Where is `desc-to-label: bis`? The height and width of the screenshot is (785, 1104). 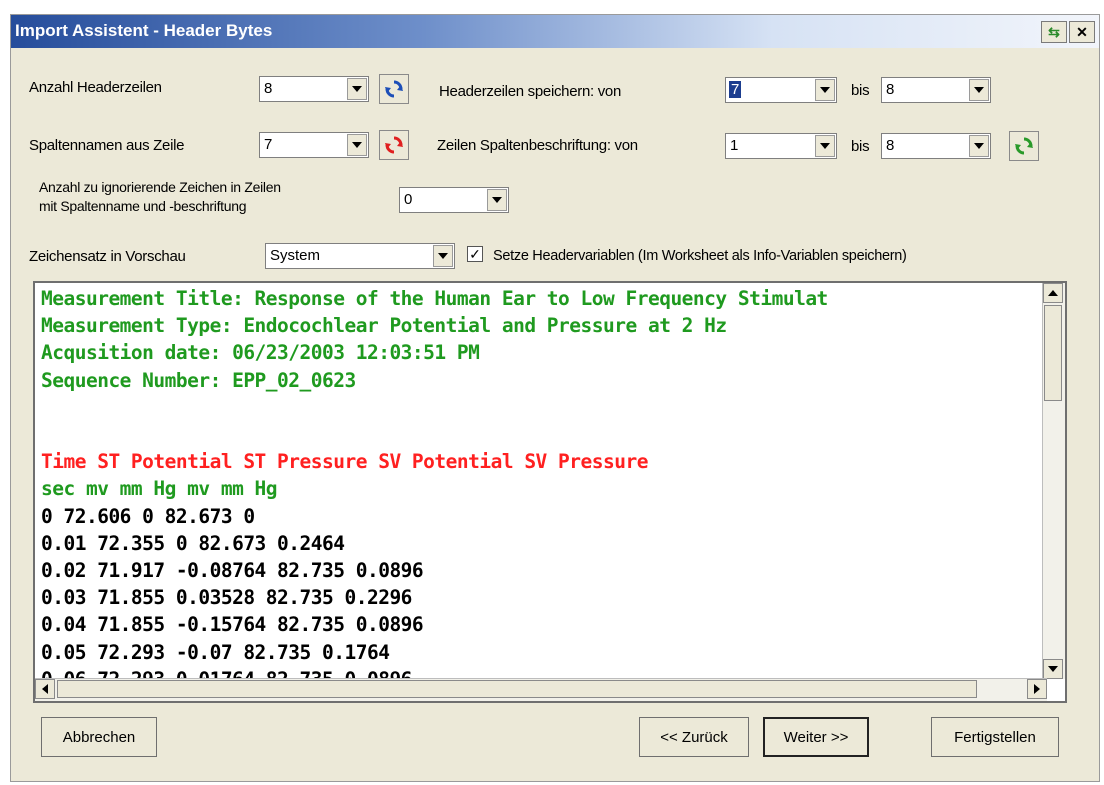
desc-to-label: bis is located at coordinates (860, 146).